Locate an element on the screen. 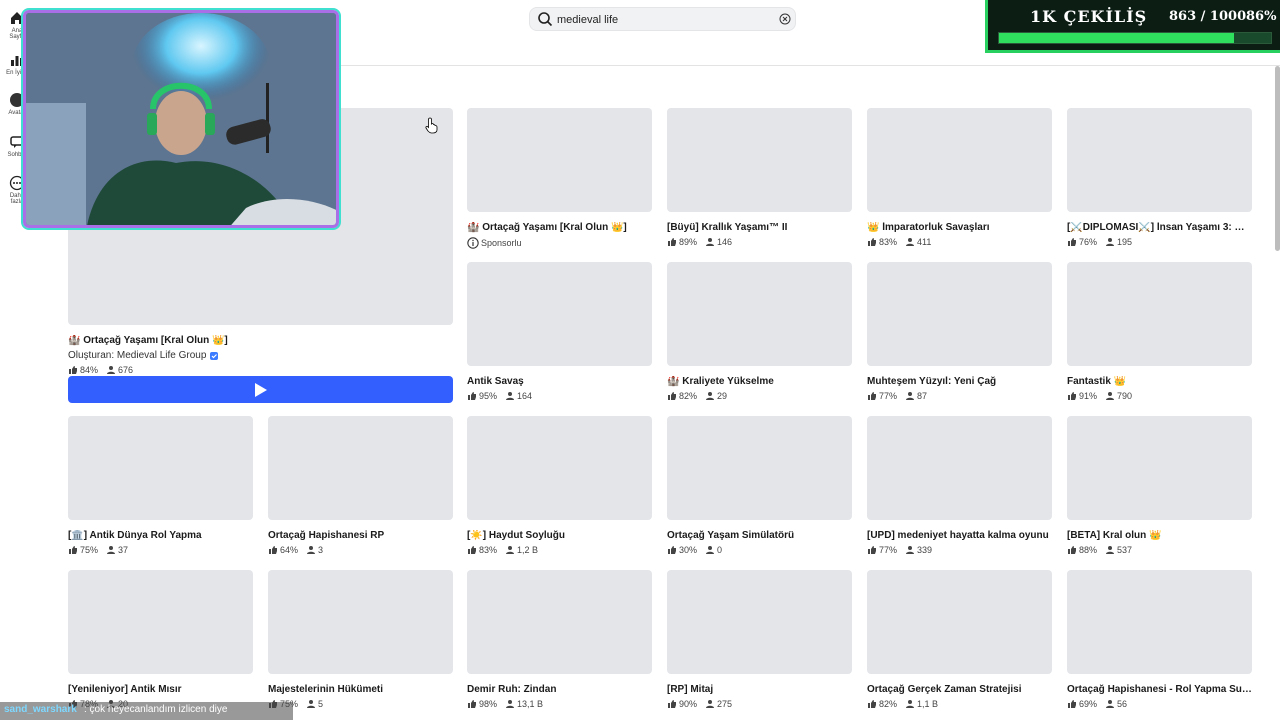  game-stats: 75%5 is located at coordinates (360, 704).